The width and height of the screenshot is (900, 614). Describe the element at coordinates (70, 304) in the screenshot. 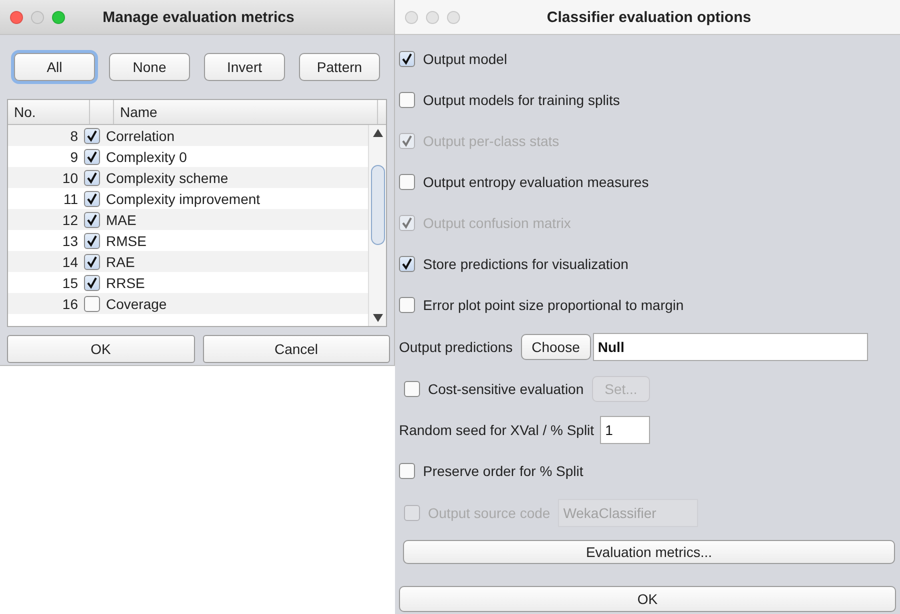

I see `row-number: 16` at that location.